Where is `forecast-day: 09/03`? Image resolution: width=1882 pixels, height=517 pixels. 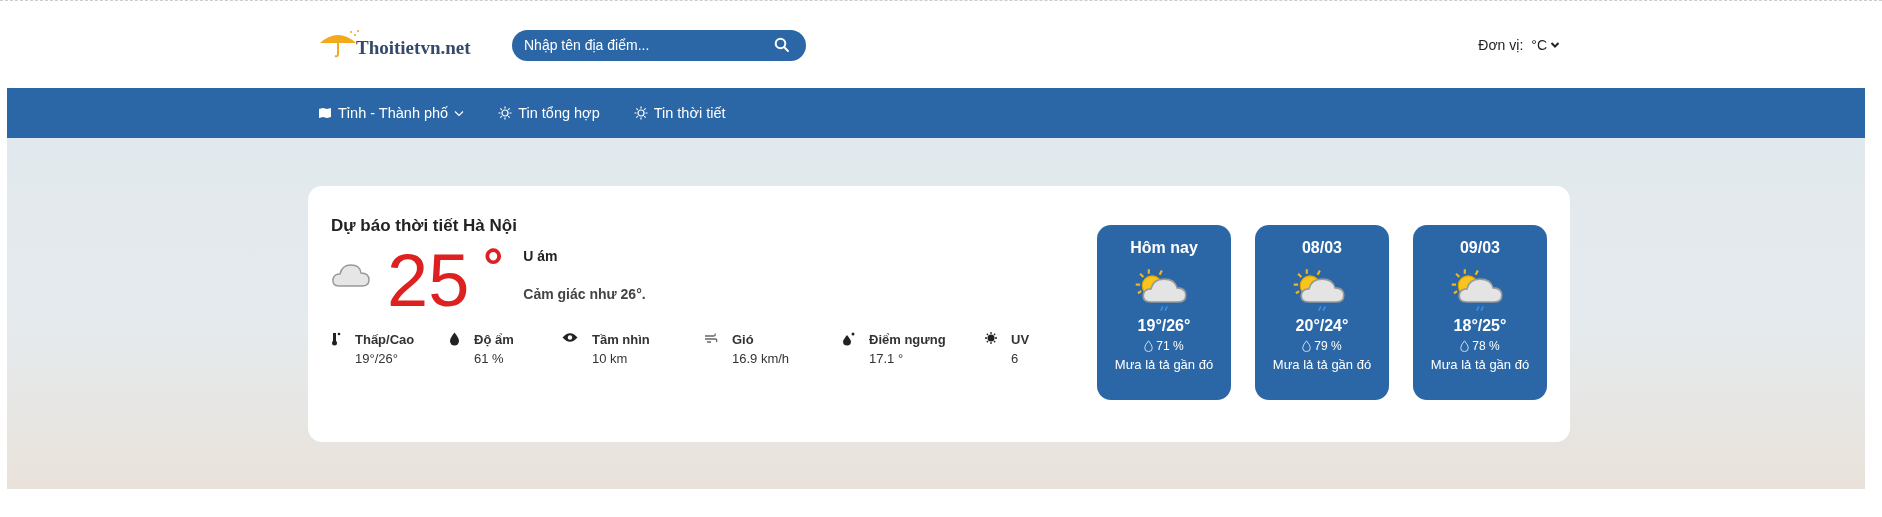
forecast-day: 09/03 is located at coordinates (1479, 248).